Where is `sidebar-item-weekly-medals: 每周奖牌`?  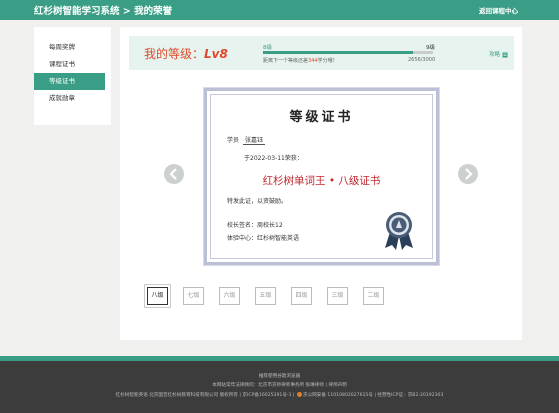
sidebar-item-weekly-medals: 每周奖牌 is located at coordinates (72, 47).